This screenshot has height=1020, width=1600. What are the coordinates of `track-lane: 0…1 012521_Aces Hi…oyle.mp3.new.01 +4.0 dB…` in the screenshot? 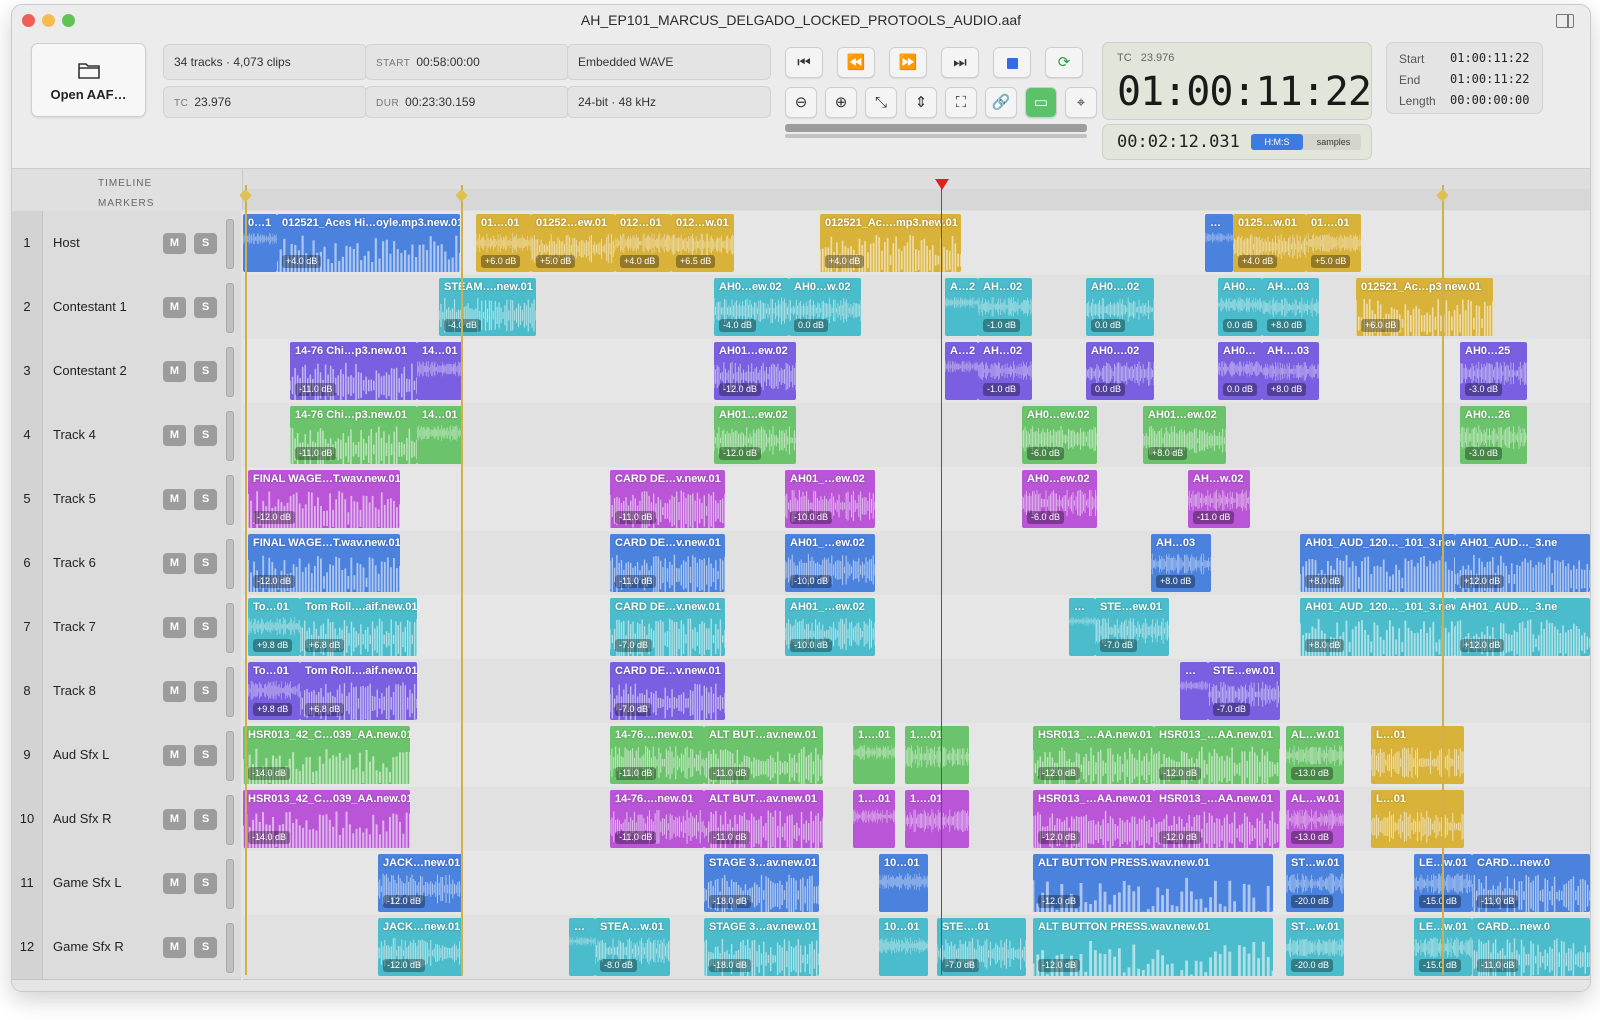 It's located at (916, 243).